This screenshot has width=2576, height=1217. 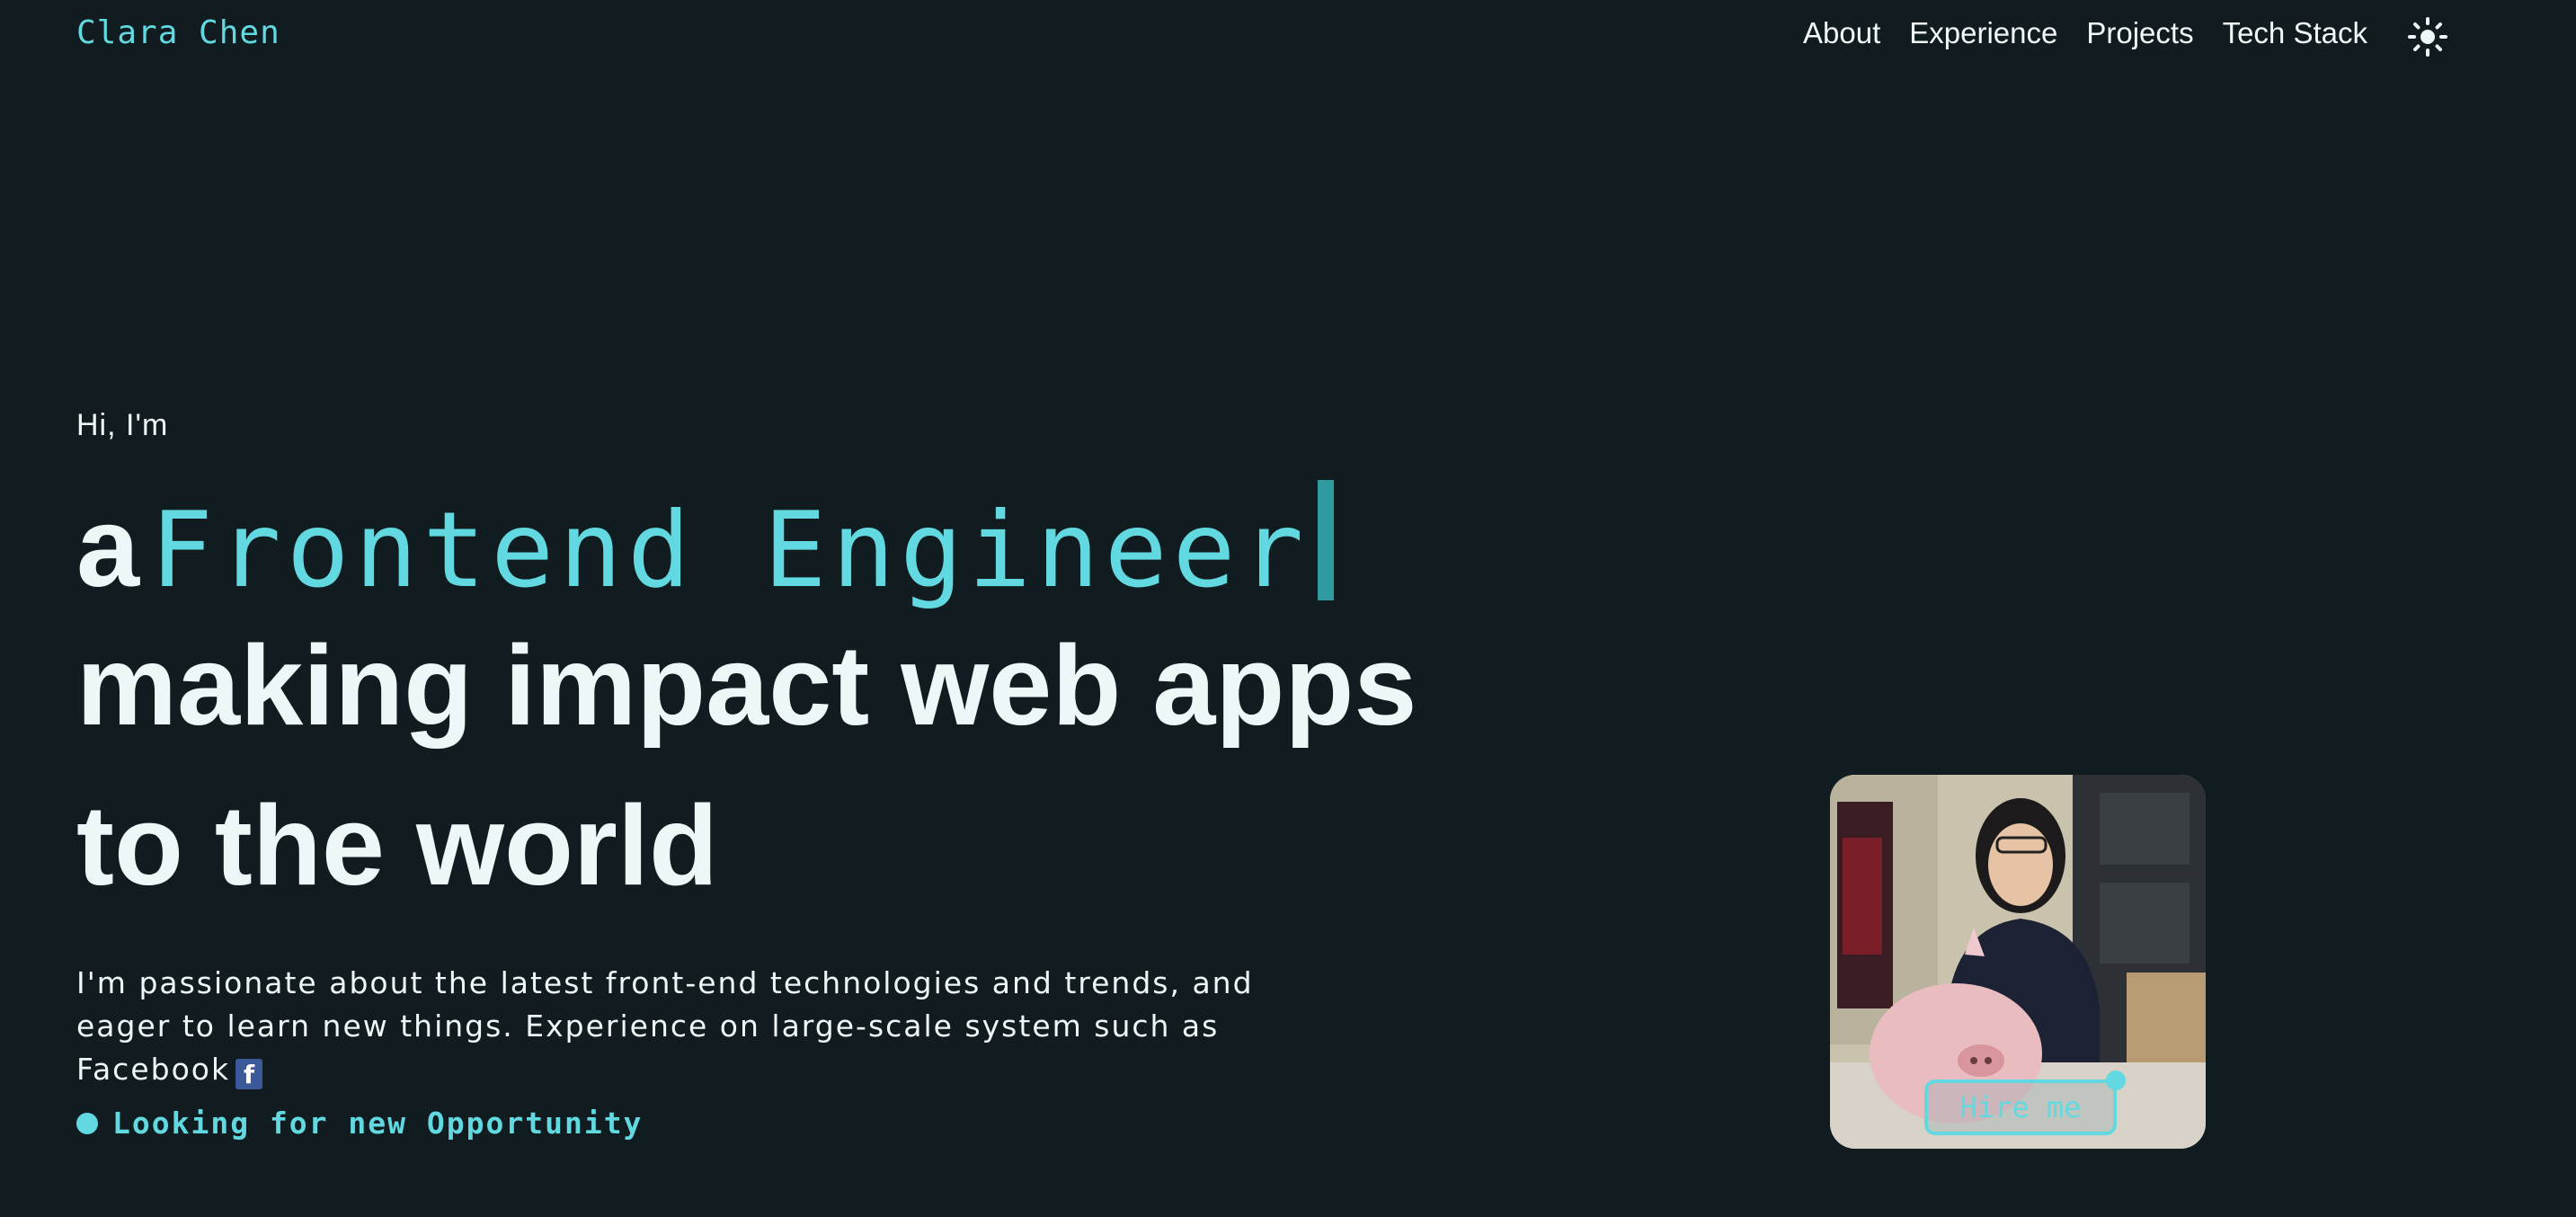 What do you see at coordinates (2139, 33) in the screenshot?
I see `nav-link-projects: Projects` at bounding box center [2139, 33].